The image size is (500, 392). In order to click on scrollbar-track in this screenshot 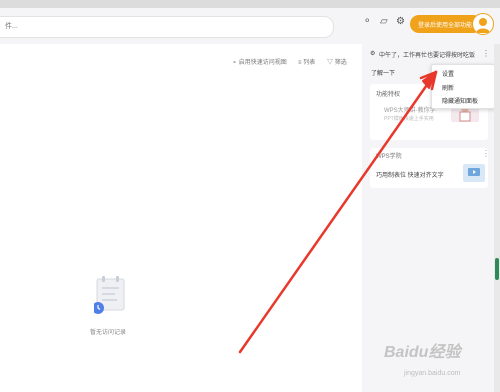, I will do `click(497, 218)`.